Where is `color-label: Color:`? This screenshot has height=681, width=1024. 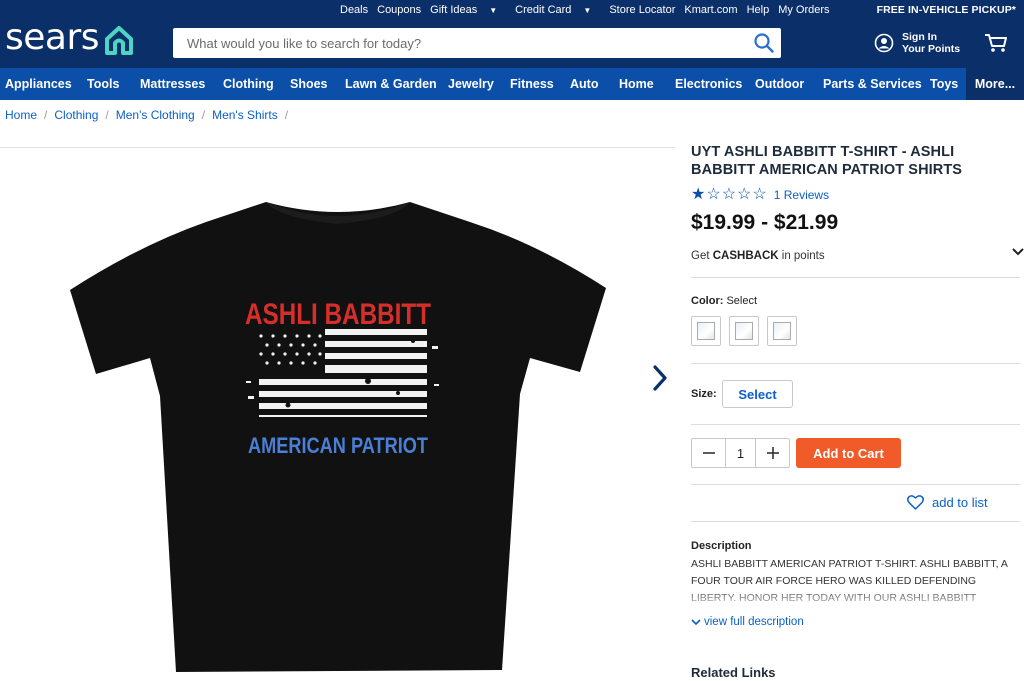 color-label: Color: is located at coordinates (707, 301).